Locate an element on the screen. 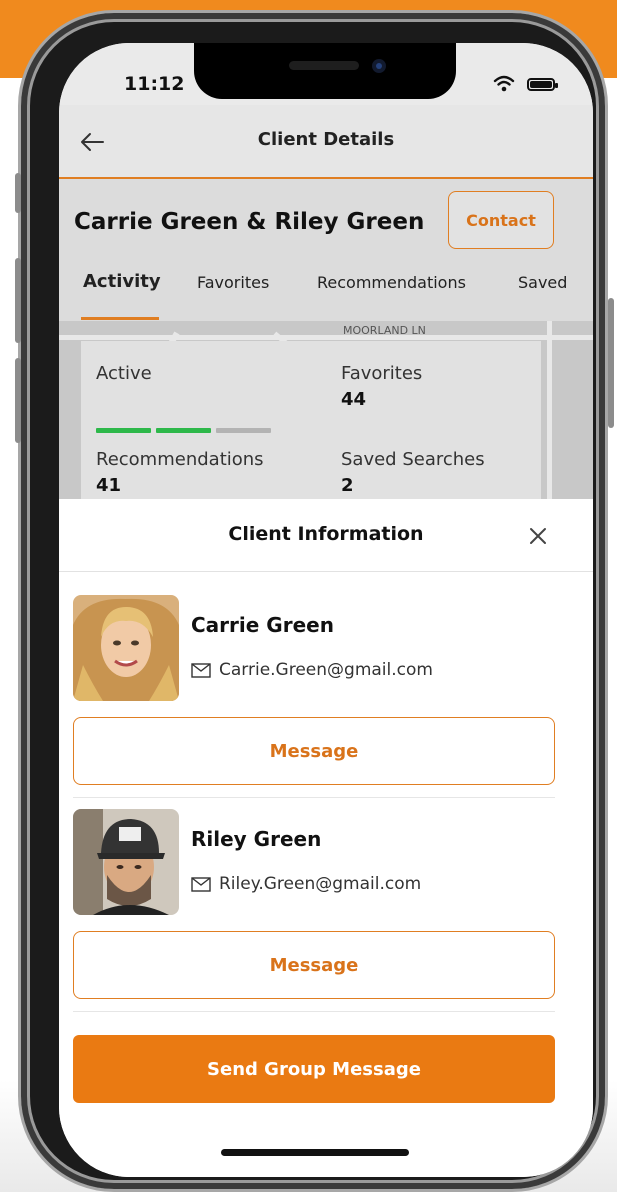 Image resolution: width=617 pixels, height=1192 pixels. active-tab-indicator is located at coordinates (120, 318).